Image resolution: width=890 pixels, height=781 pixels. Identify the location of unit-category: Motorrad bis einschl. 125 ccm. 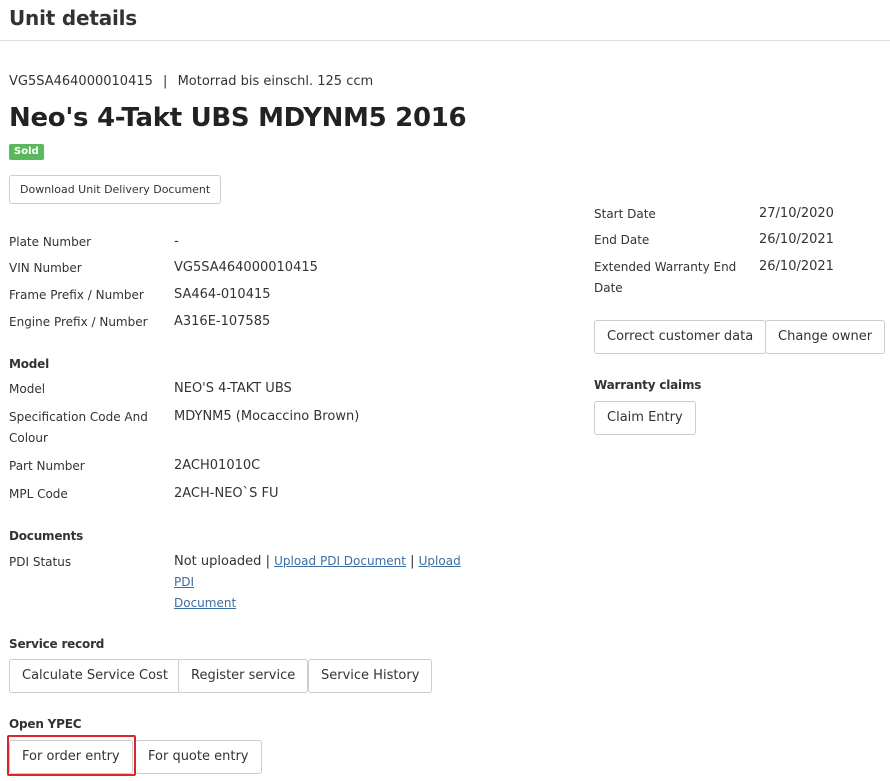
(275, 81).